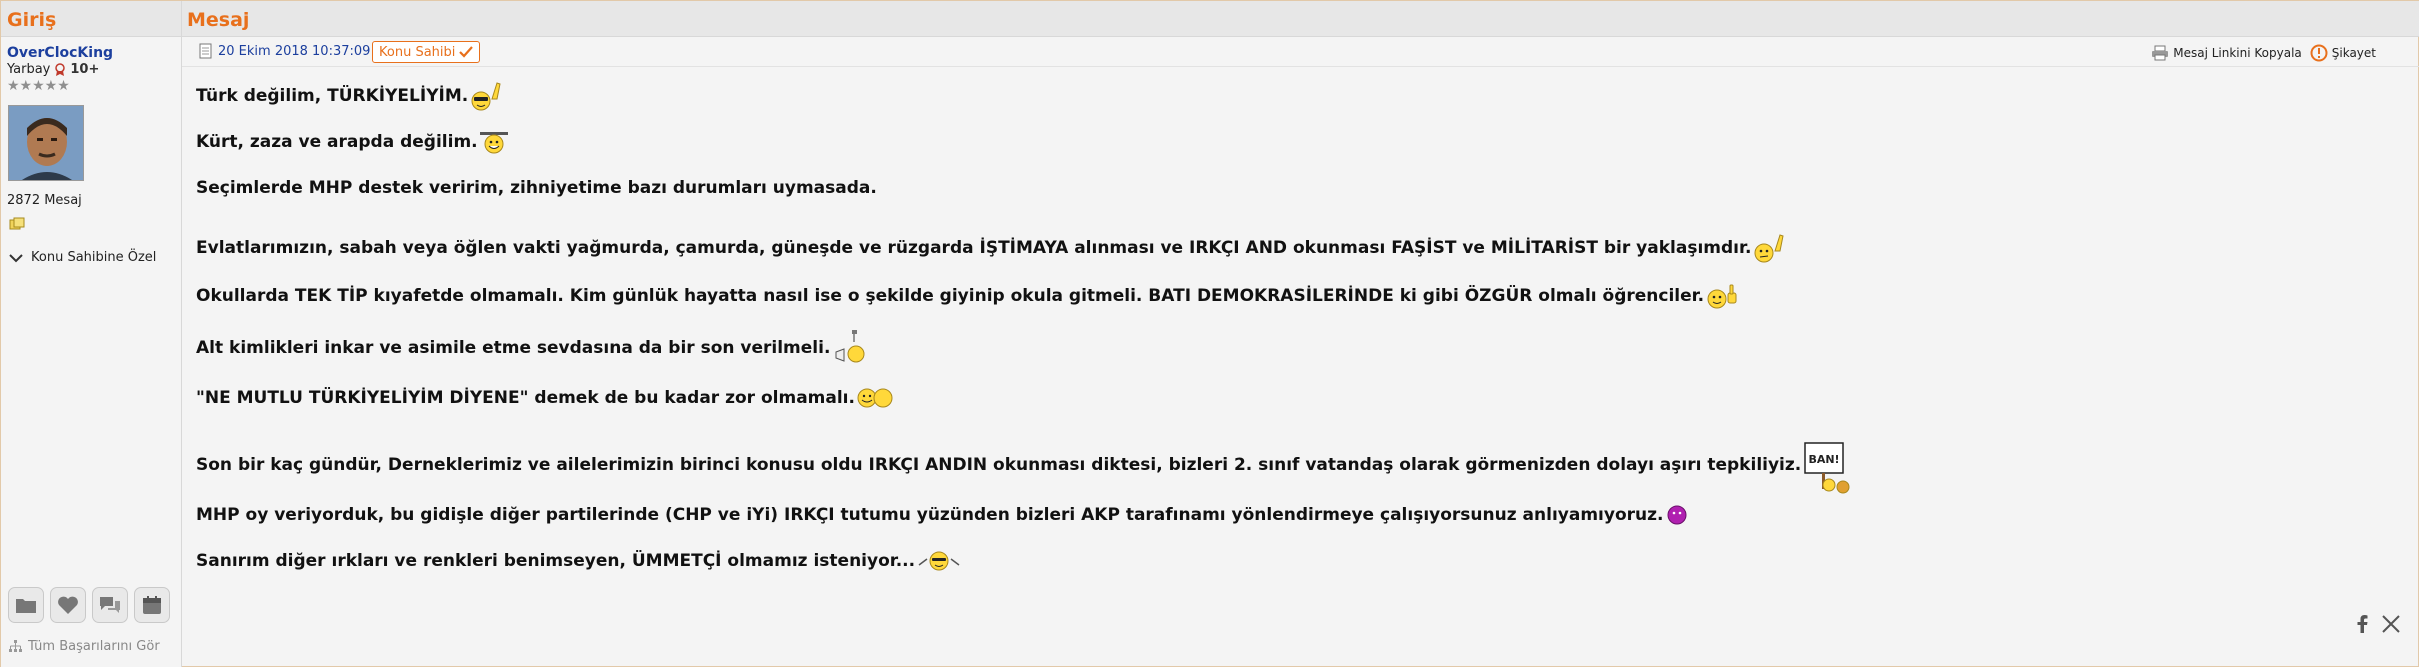 The width and height of the screenshot is (2419, 667). I want to click on x-twitter-icon, so click(2391, 624).